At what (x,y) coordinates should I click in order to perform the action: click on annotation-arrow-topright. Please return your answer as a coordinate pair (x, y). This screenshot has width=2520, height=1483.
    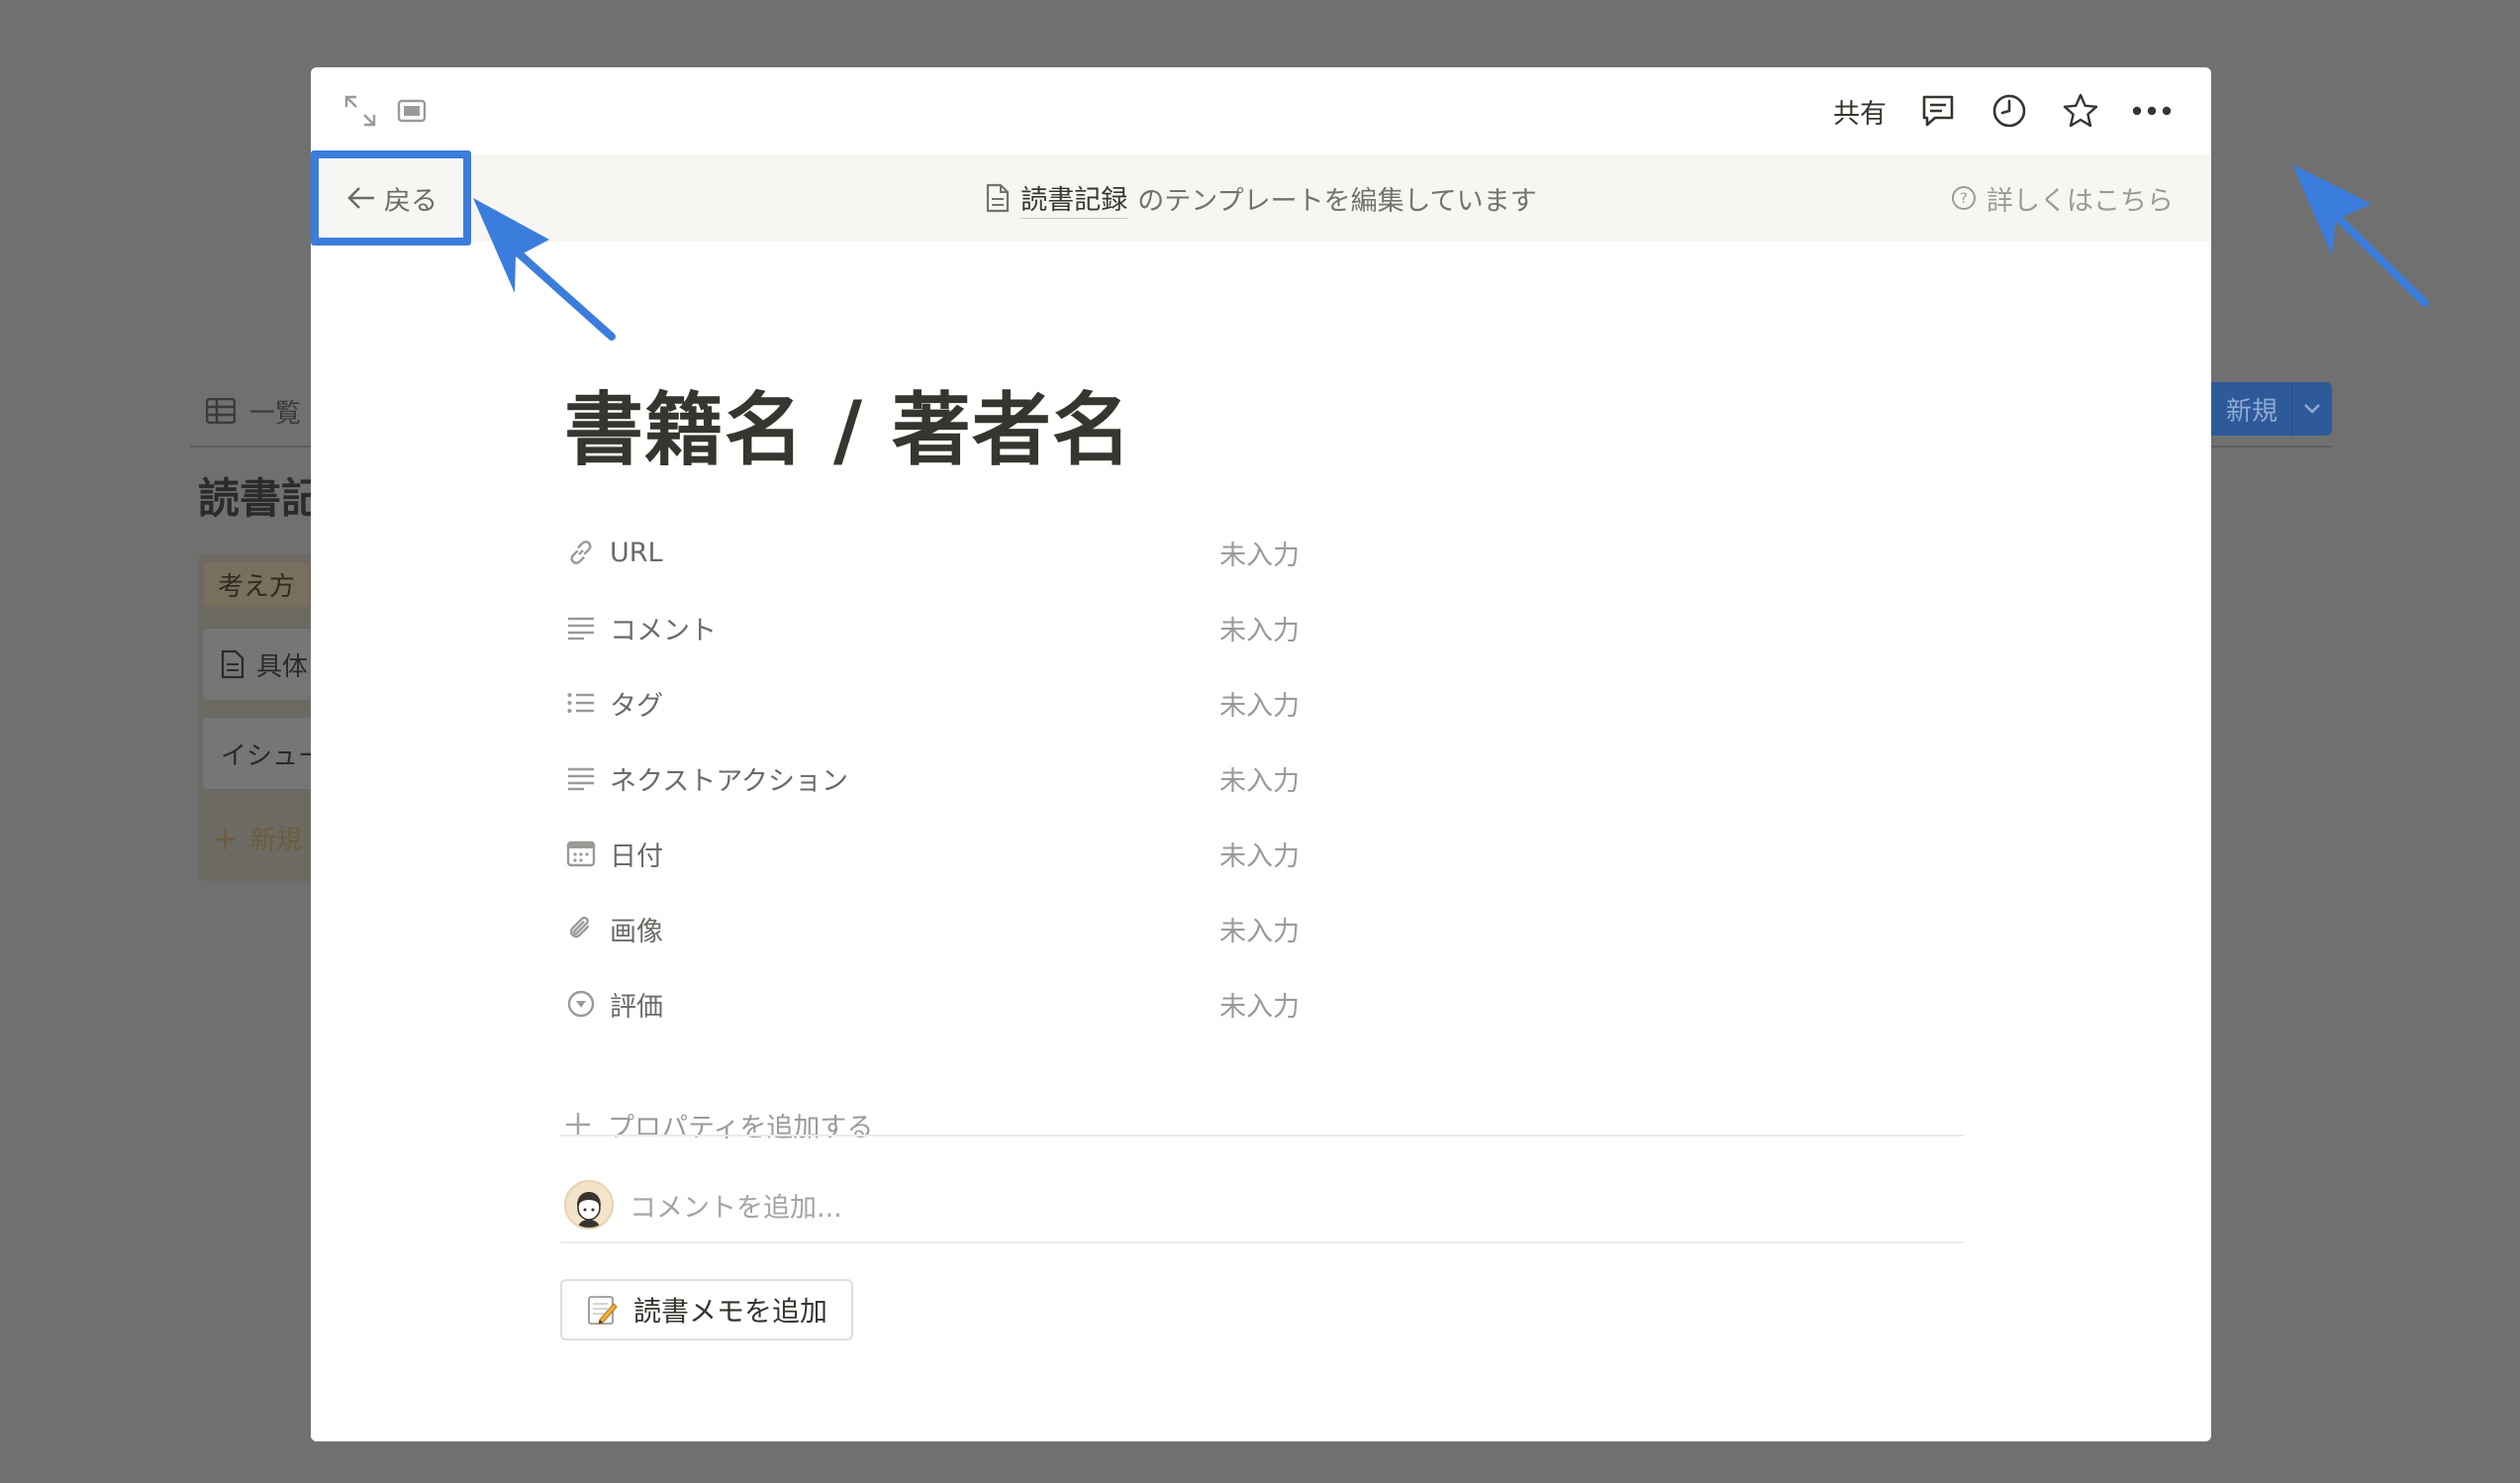
    Looking at the image, I should click on (2360, 235).